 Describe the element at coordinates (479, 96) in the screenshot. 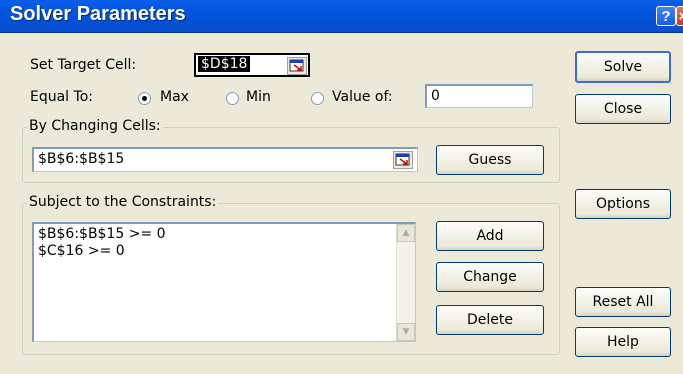

I see `value-of-input: 0` at that location.